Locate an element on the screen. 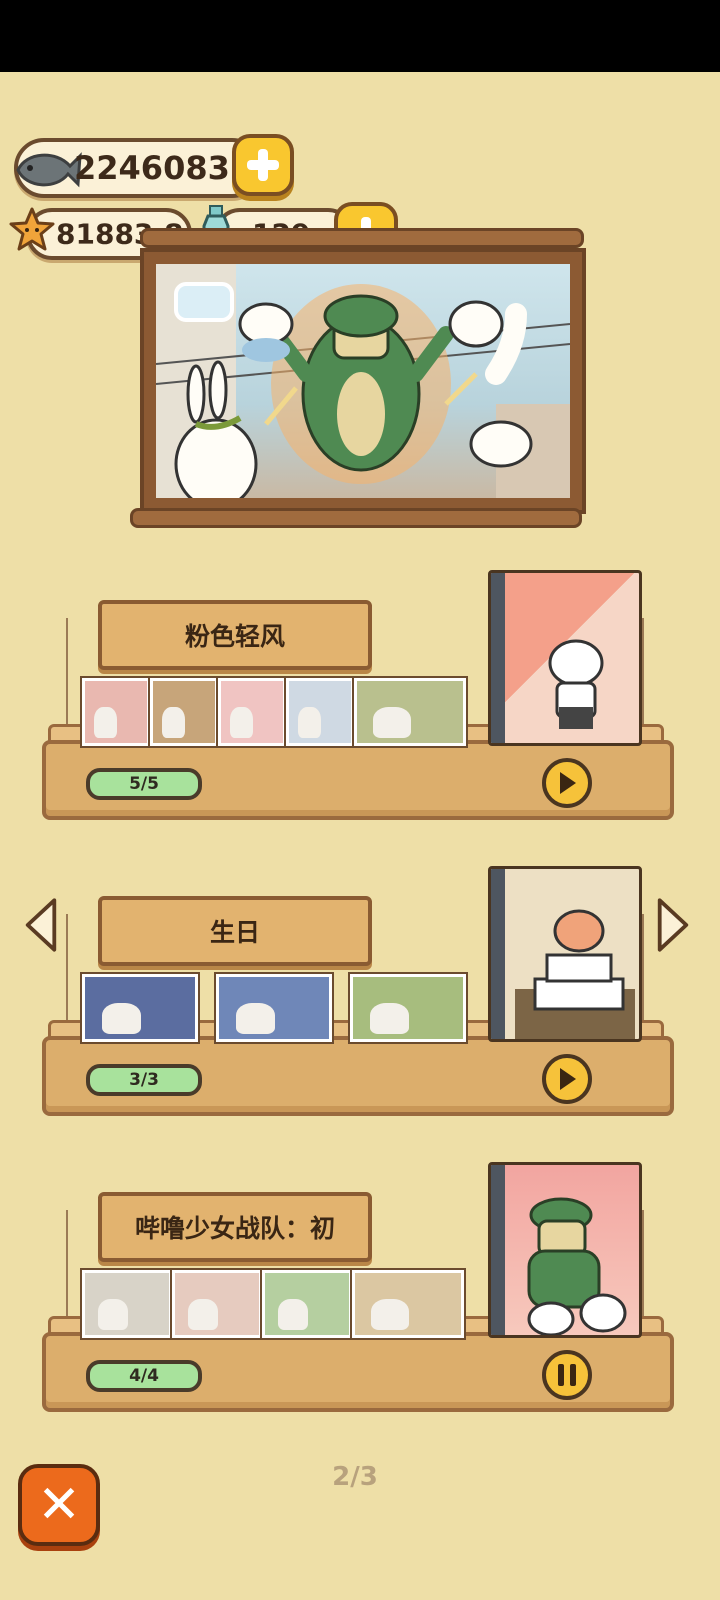 The height and width of the screenshot is (1600, 720). page-indicator: 2/3 is located at coordinates (355, 1477).